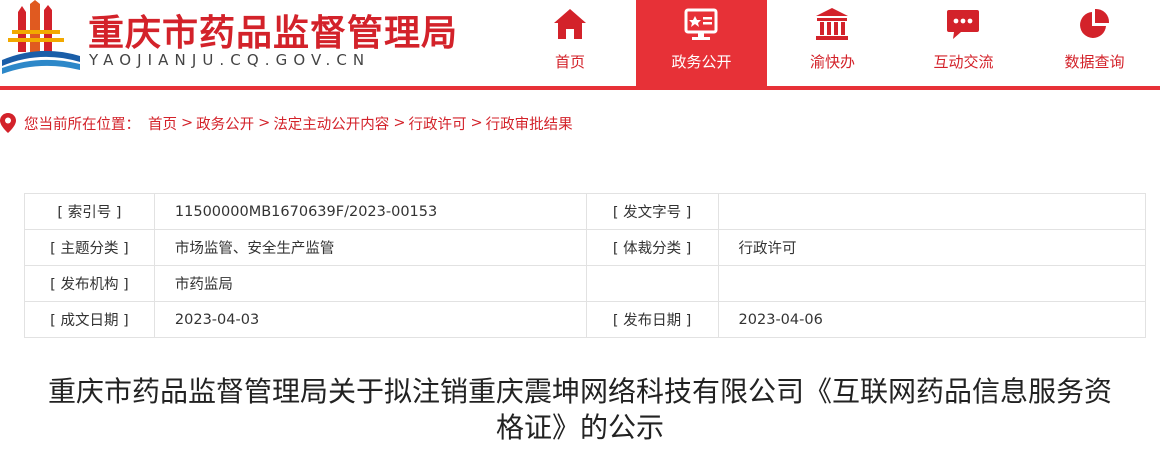 The width and height of the screenshot is (1160, 460). I want to click on pie-chart-icon, so click(1095, 23).